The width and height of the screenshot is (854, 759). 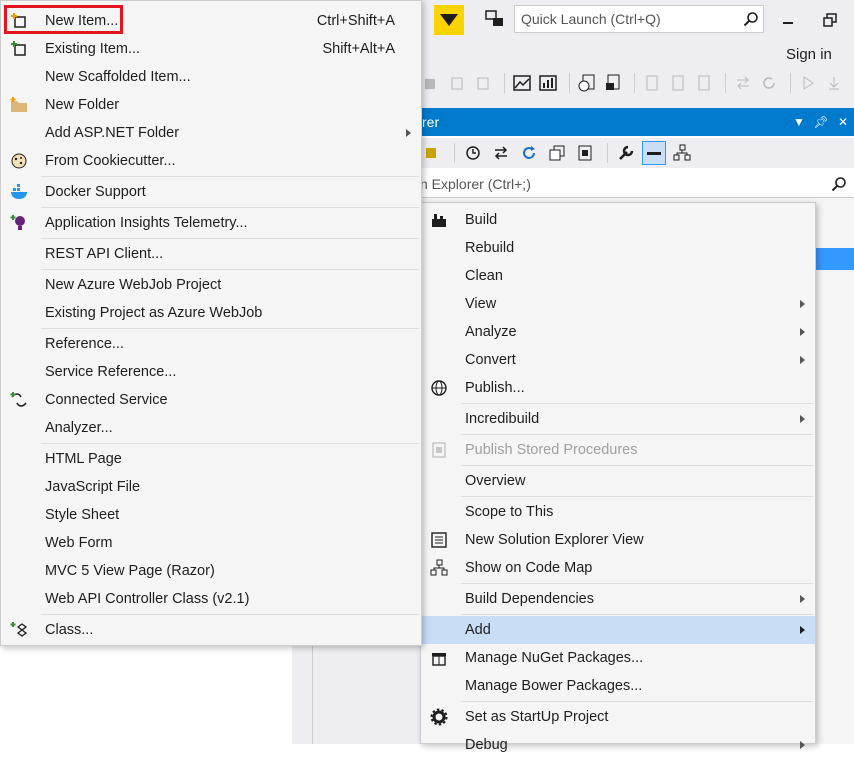 I want to click on menu-item-shortcut: Ctrl+Shift+A, so click(x=355, y=21).